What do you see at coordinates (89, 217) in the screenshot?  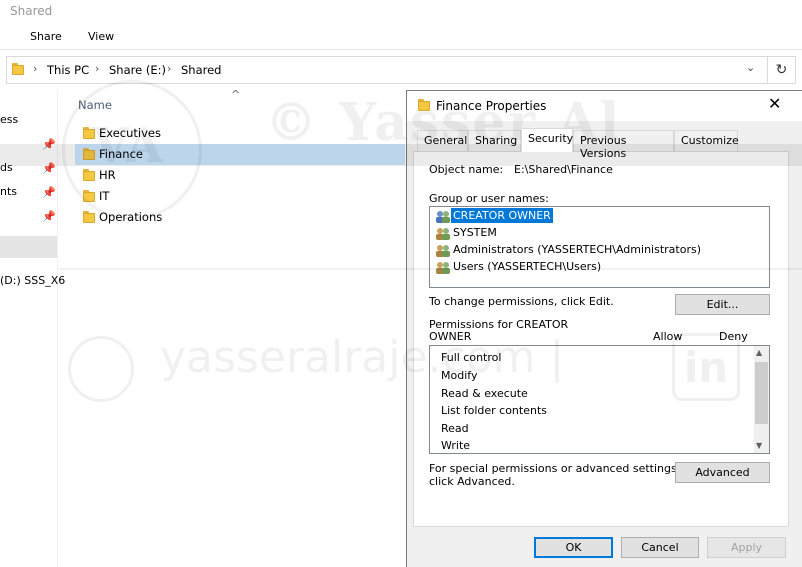 I see `folder-icon` at bounding box center [89, 217].